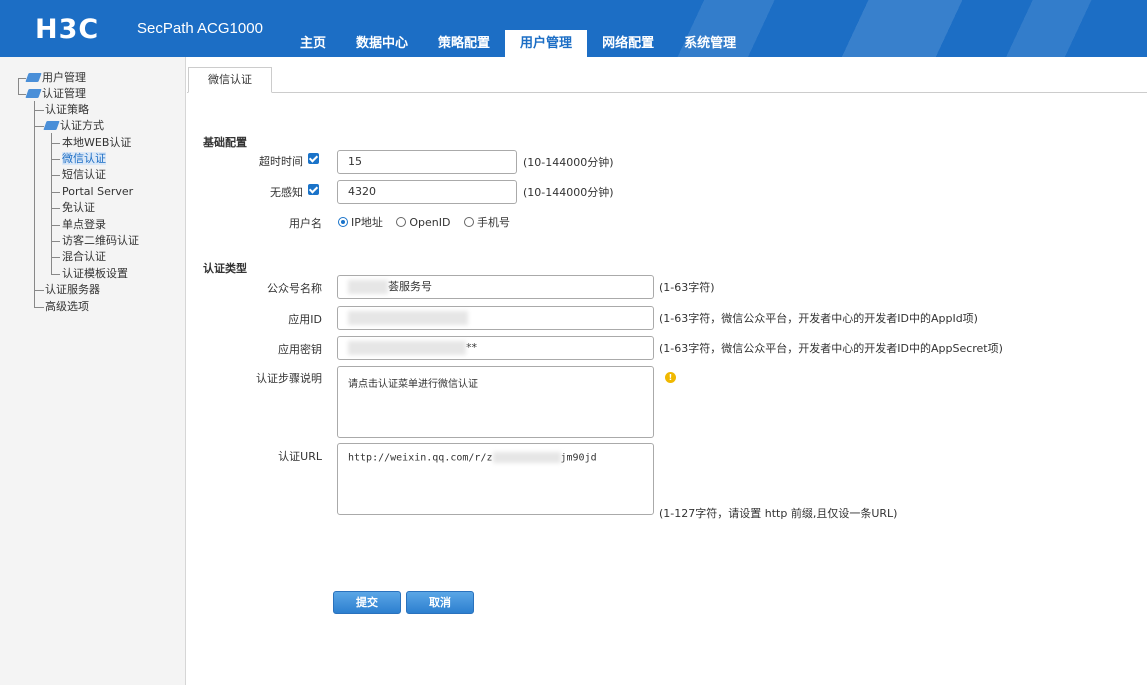 The width and height of the screenshot is (1147, 685). What do you see at coordinates (289, 378) in the screenshot?
I see `steps-label: 认证步骤说明` at bounding box center [289, 378].